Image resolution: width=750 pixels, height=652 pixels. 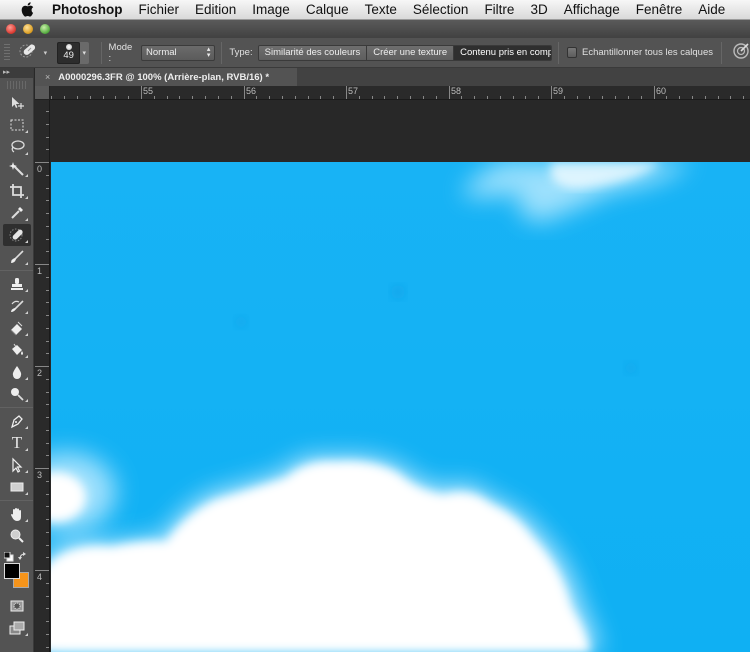 What do you see at coordinates (40, 271) in the screenshot?
I see `ruler-label: 1` at bounding box center [40, 271].